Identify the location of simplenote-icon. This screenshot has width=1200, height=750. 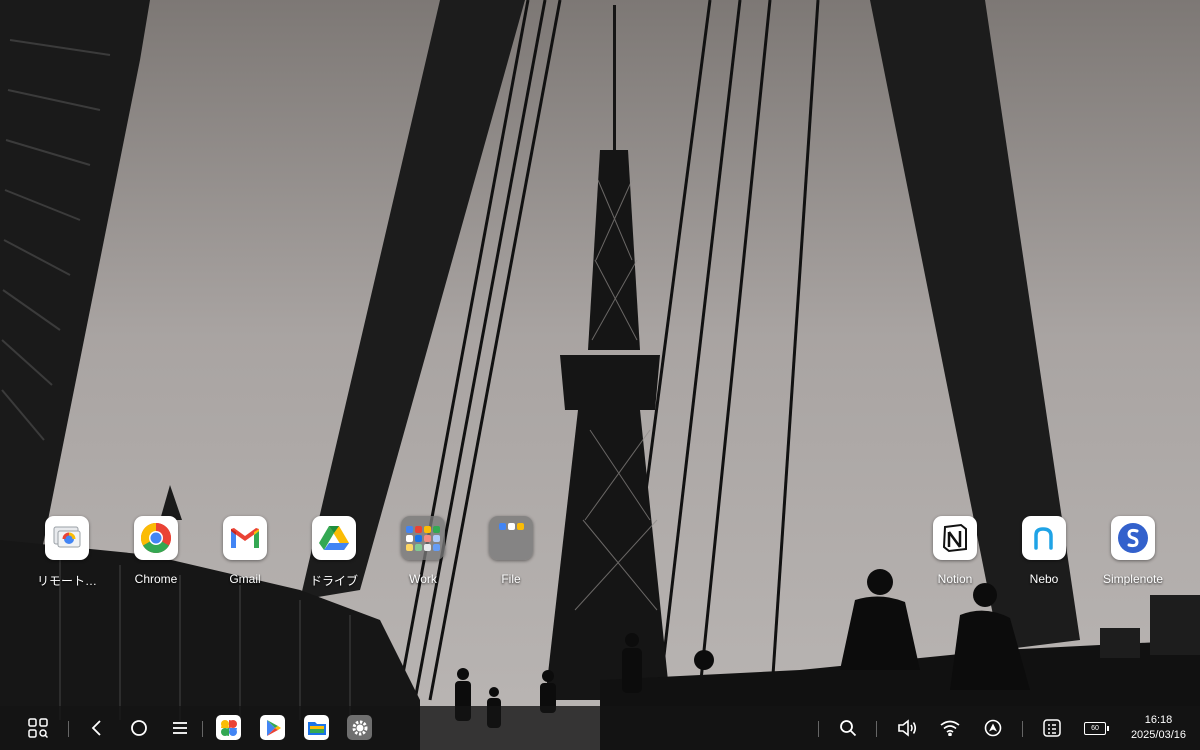
(1133, 538).